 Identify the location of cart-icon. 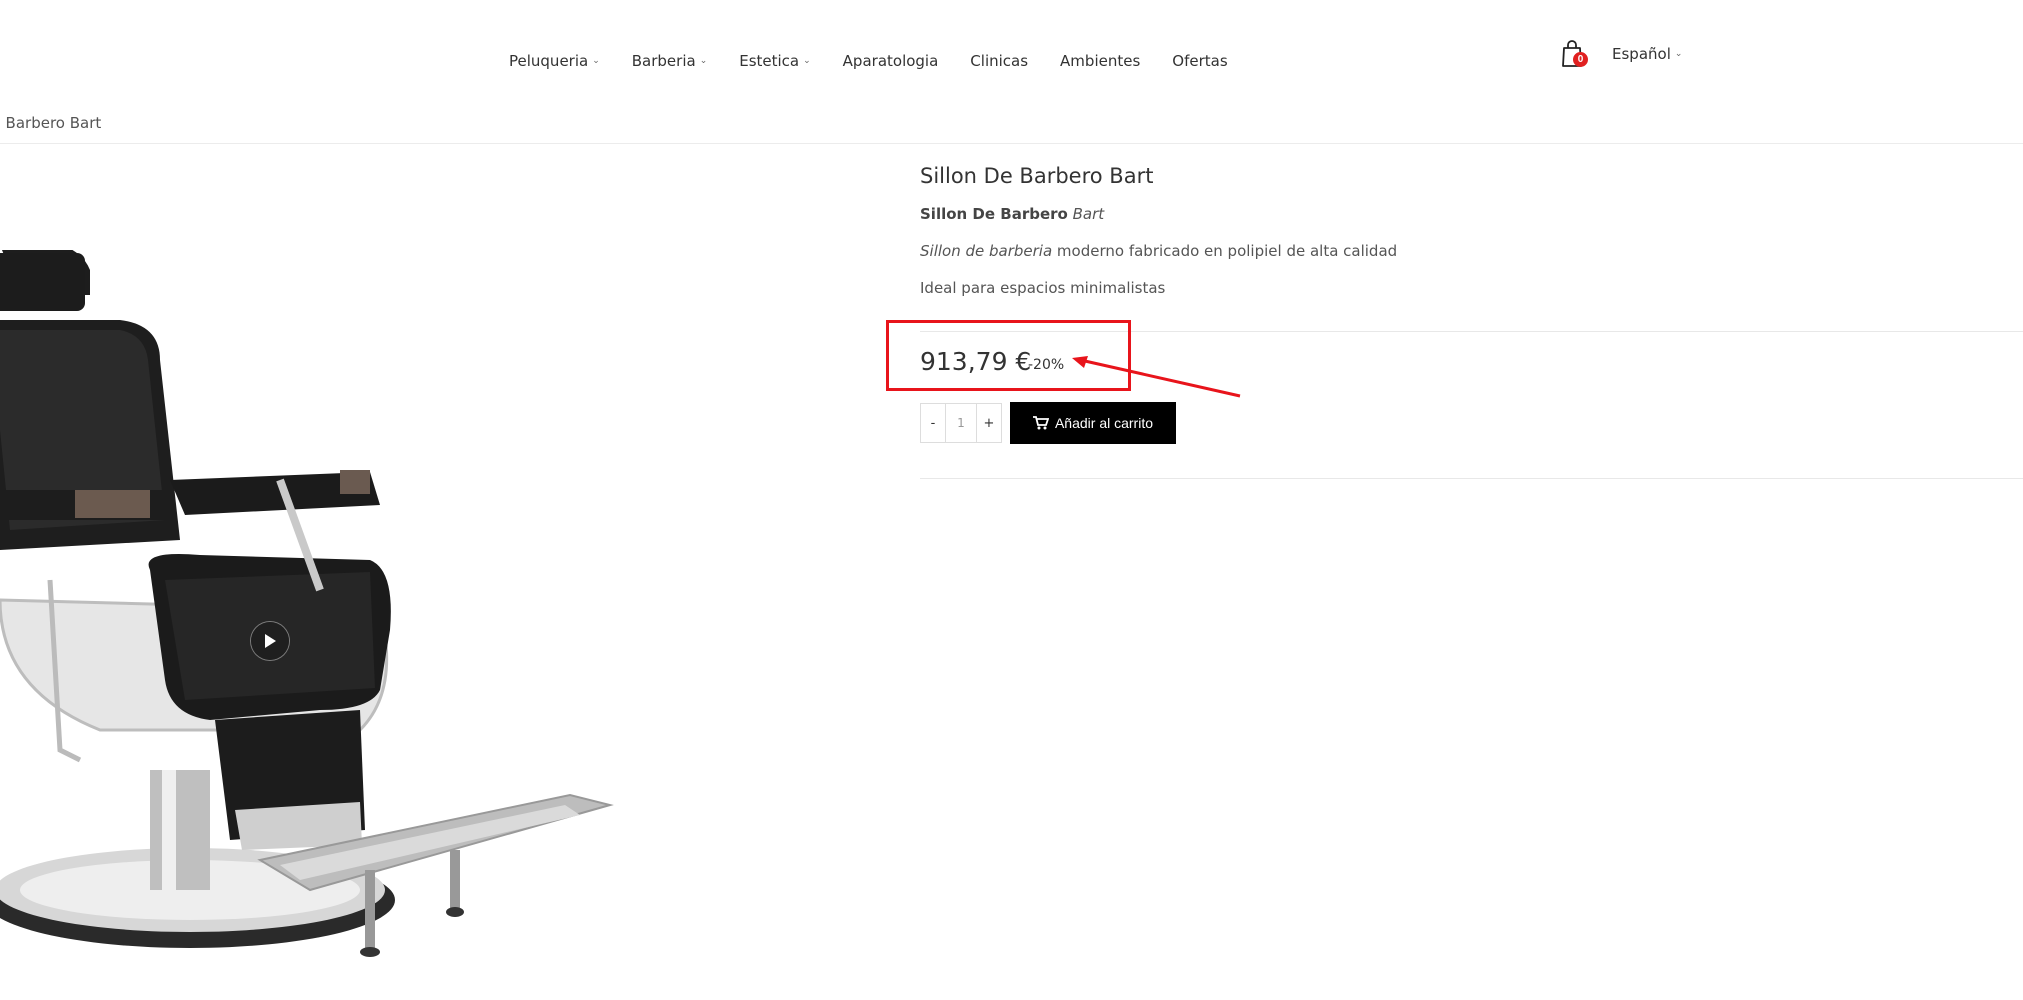
(1040, 423).